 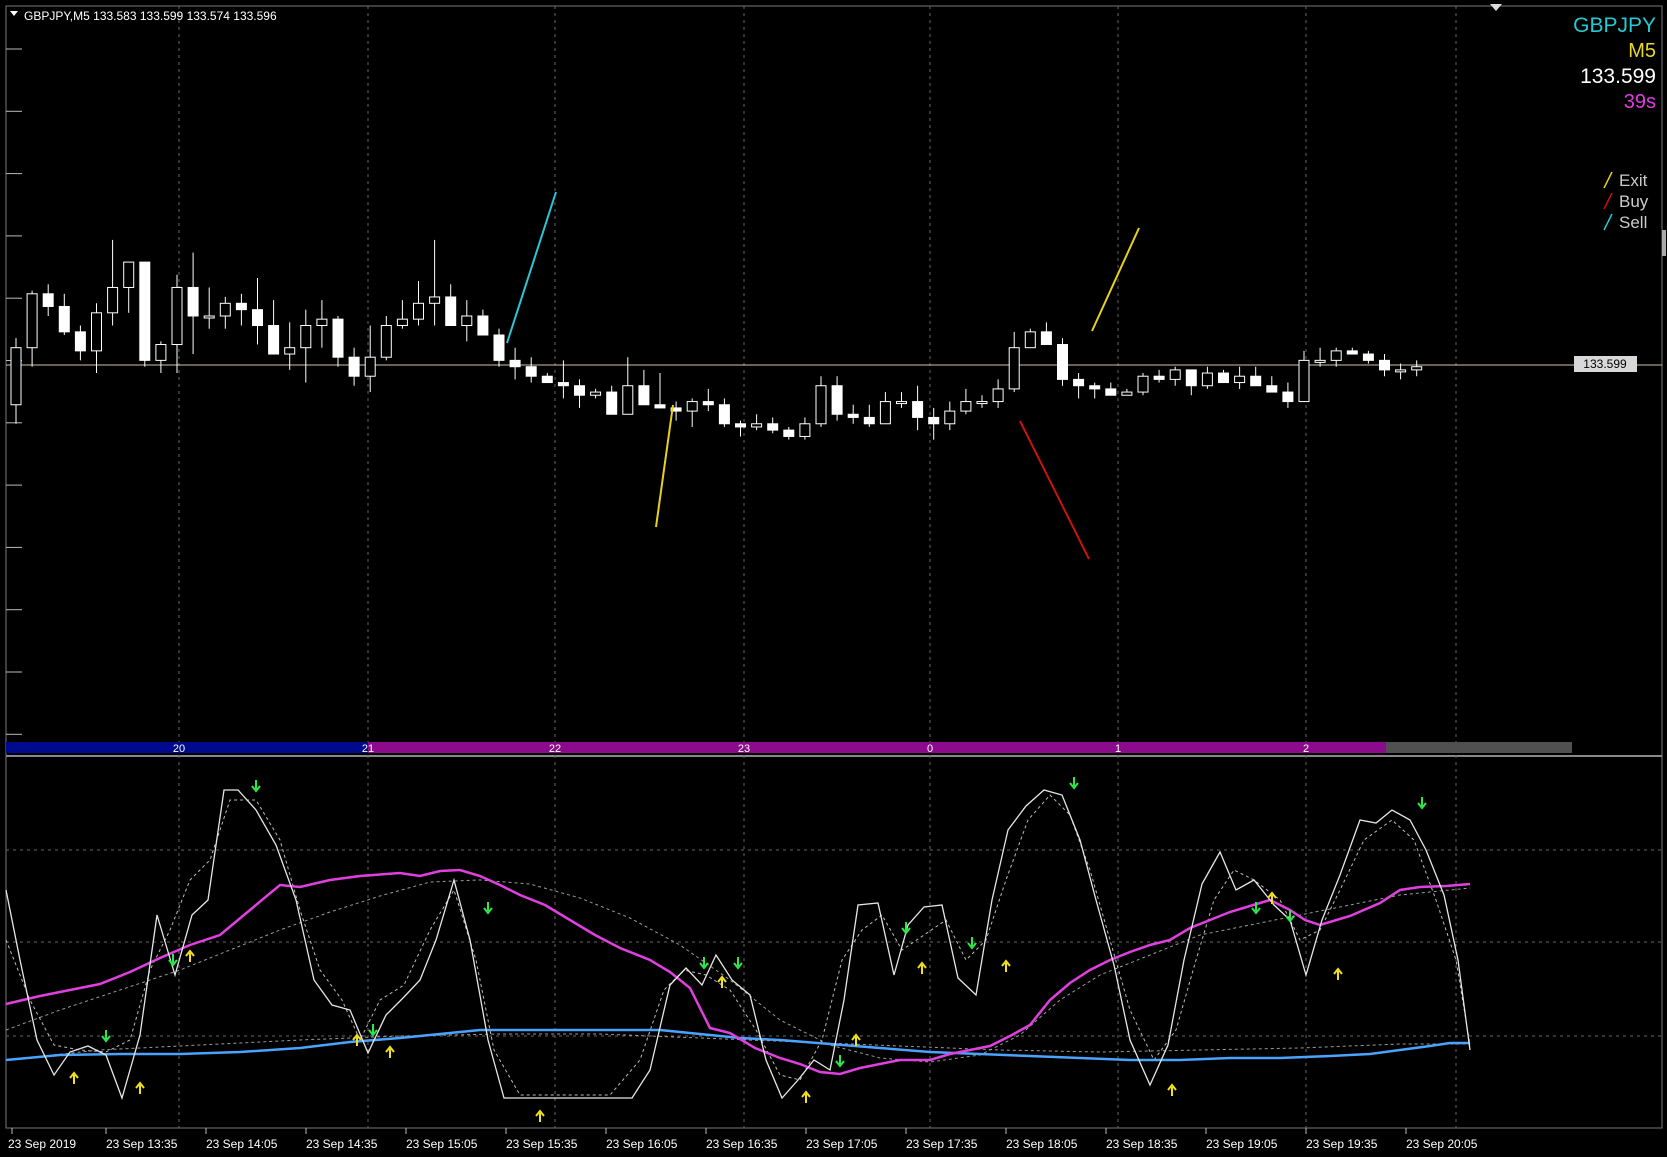 I want to click on time-axis-label: 23 Sep 19:35, so click(x=1342, y=1144).